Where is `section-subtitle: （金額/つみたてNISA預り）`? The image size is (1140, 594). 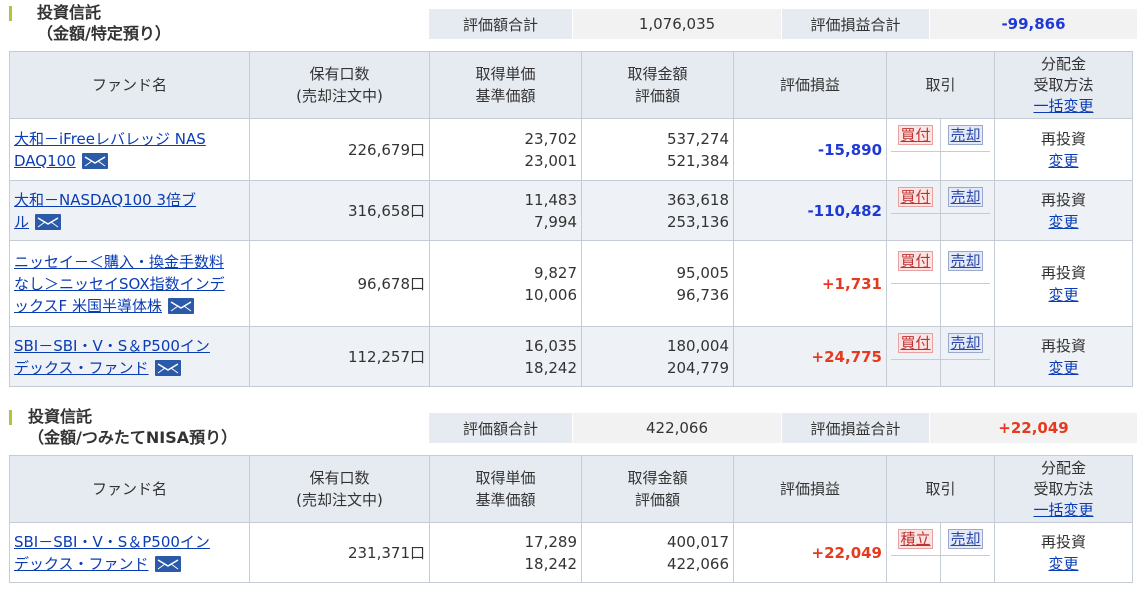
section-subtitle: （金額/つみたてNISA預り） is located at coordinates (133, 437).